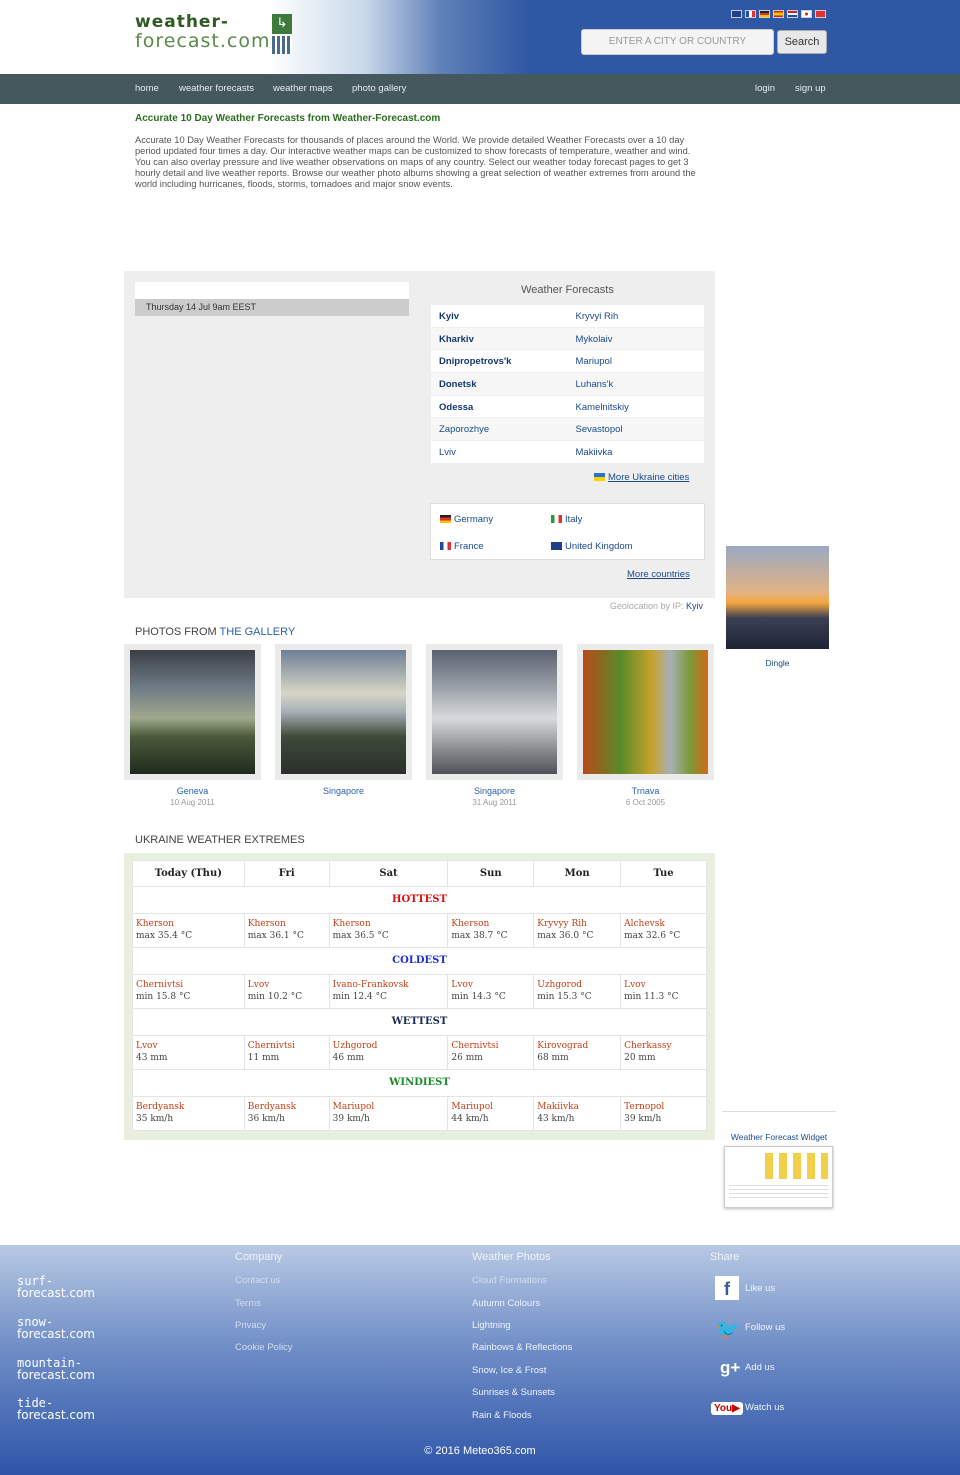  What do you see at coordinates (760, 1367) in the screenshot?
I see `google-plus-link: Add us` at bounding box center [760, 1367].